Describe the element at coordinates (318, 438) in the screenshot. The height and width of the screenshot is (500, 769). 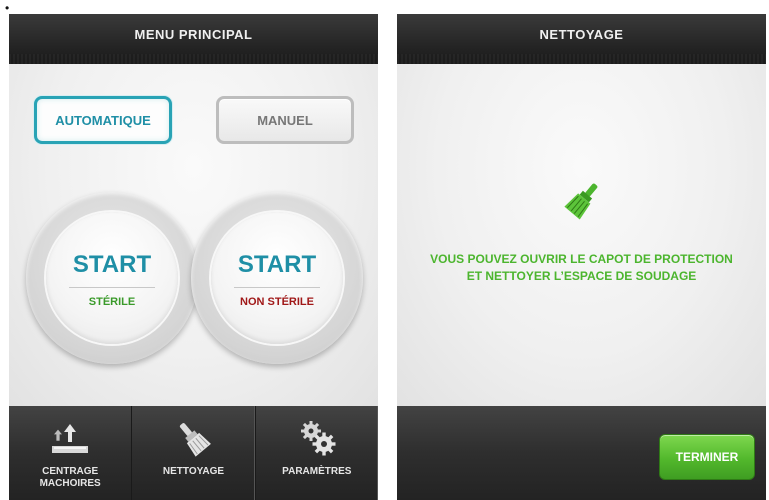
I see `gears-icon` at that location.